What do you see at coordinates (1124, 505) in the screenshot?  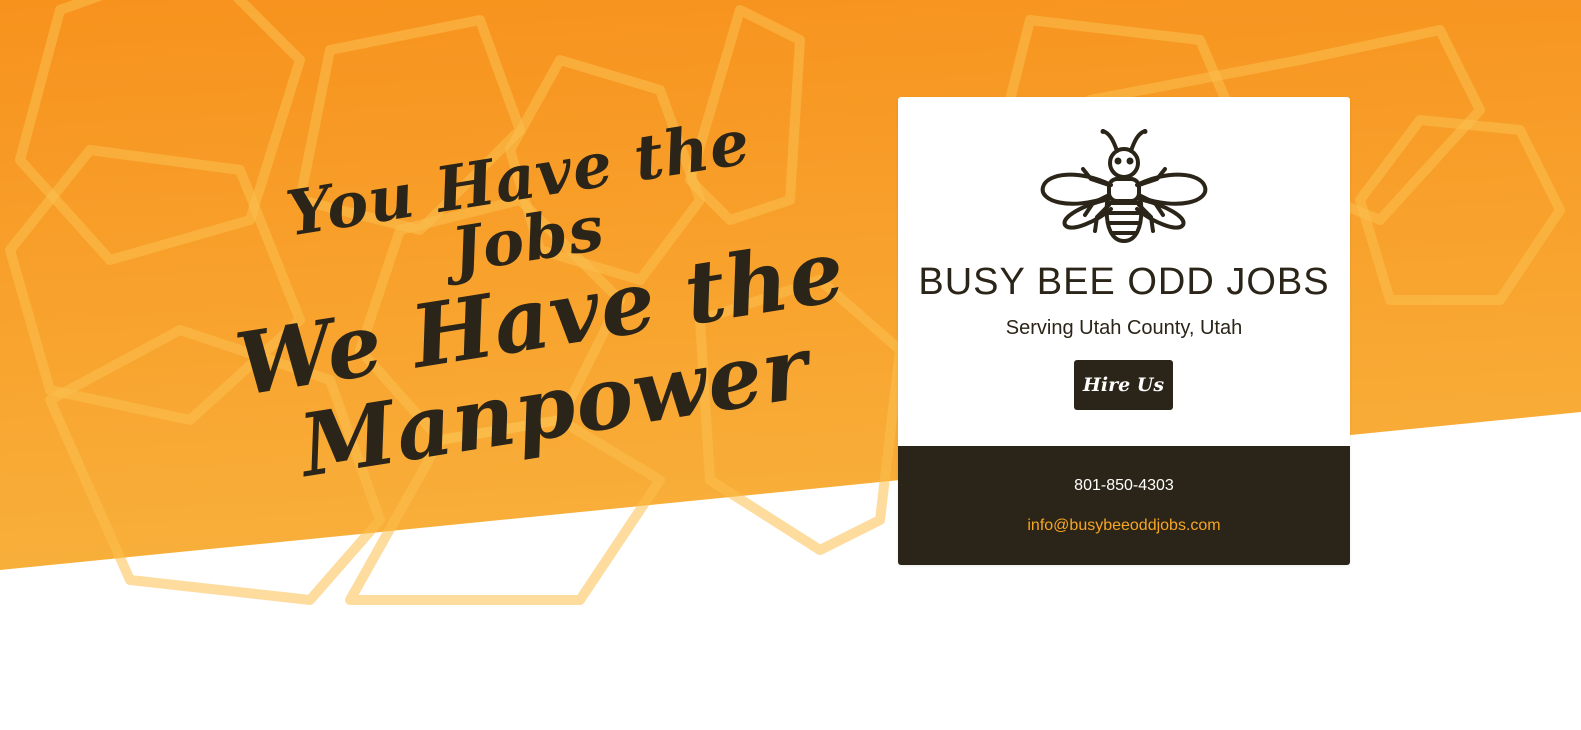 I see `contact-info: 801-850-4303 info@busybeeoddjobs.com` at bounding box center [1124, 505].